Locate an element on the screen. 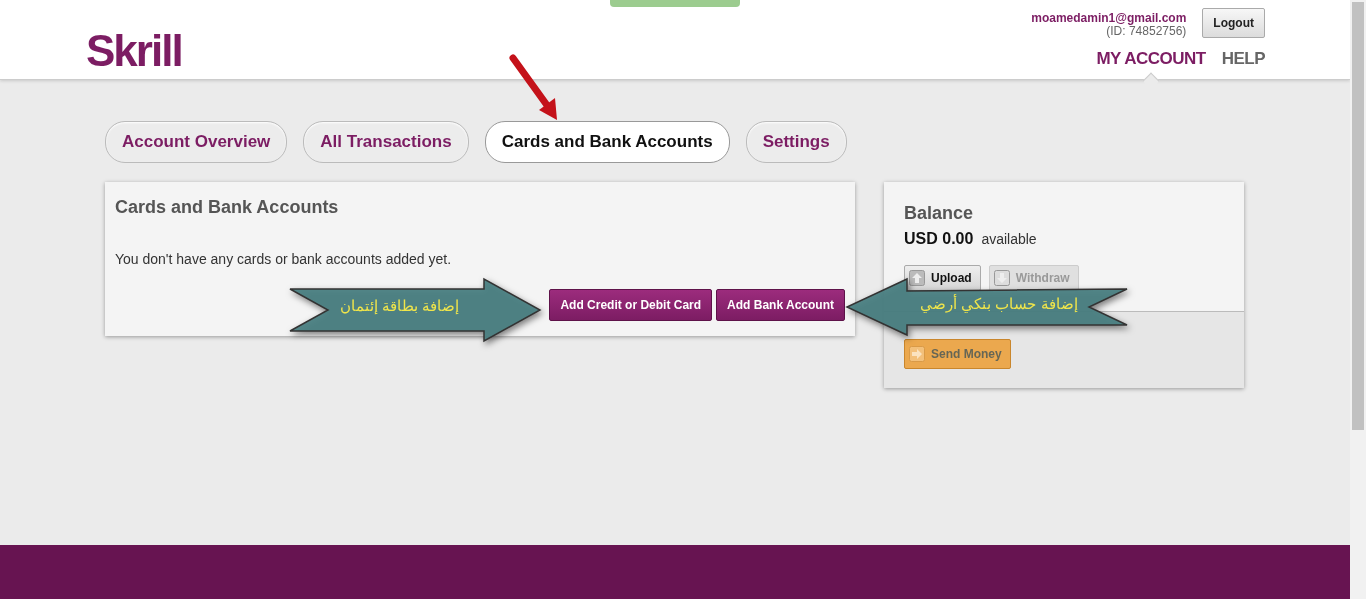 This screenshot has height=599, width=1366. logo: Skrill is located at coordinates (134, 54).